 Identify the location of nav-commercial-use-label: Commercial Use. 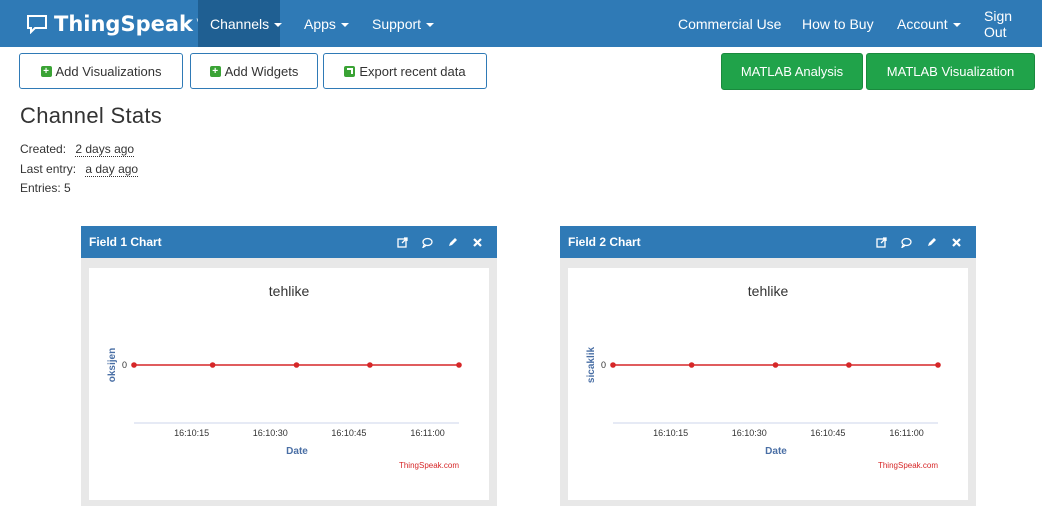
(730, 23).